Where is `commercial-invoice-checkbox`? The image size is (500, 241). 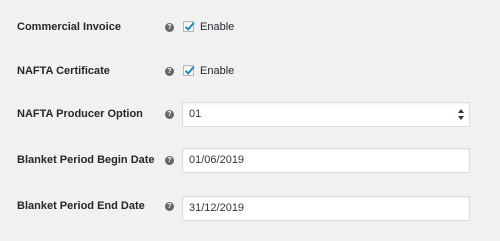
commercial-invoice-checkbox is located at coordinates (189, 26).